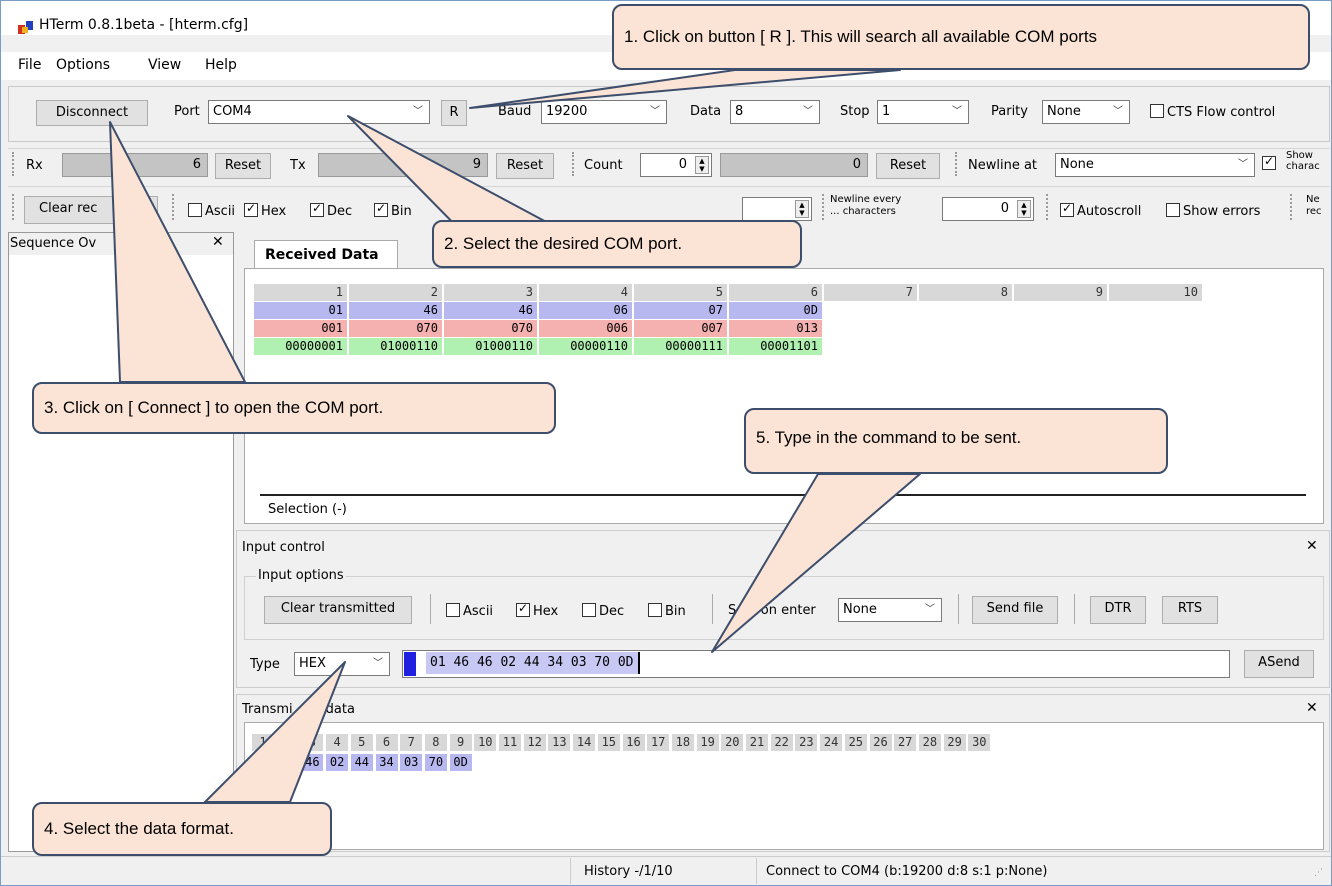 The image size is (1332, 886). What do you see at coordinates (923, 112) in the screenshot?
I see `stop-bits-select: 1 ﹀` at bounding box center [923, 112].